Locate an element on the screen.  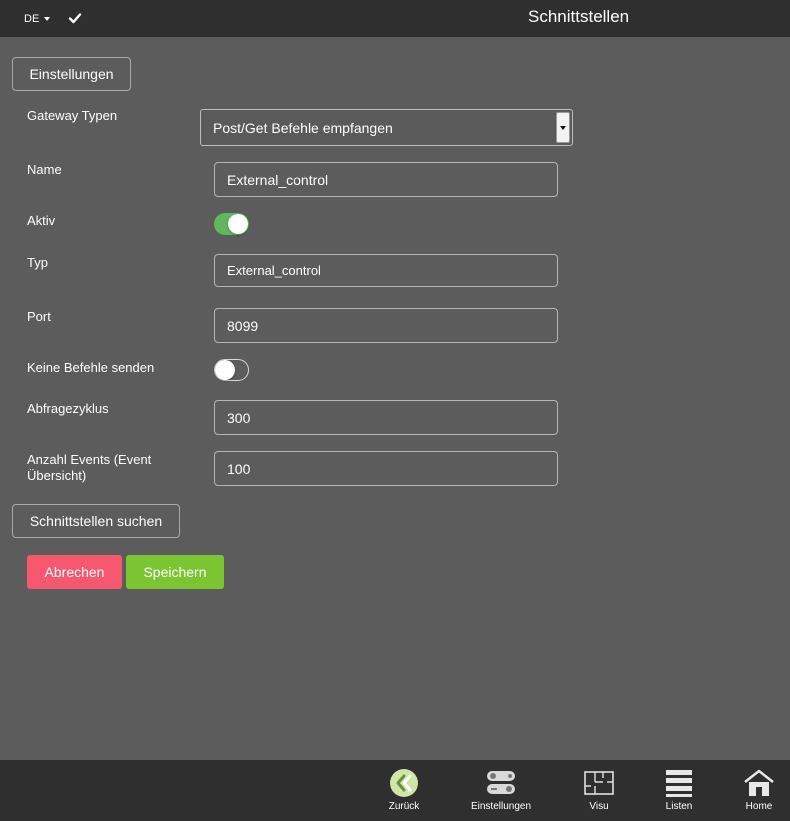
nav-lists-label: Listen is located at coordinates (679, 806).